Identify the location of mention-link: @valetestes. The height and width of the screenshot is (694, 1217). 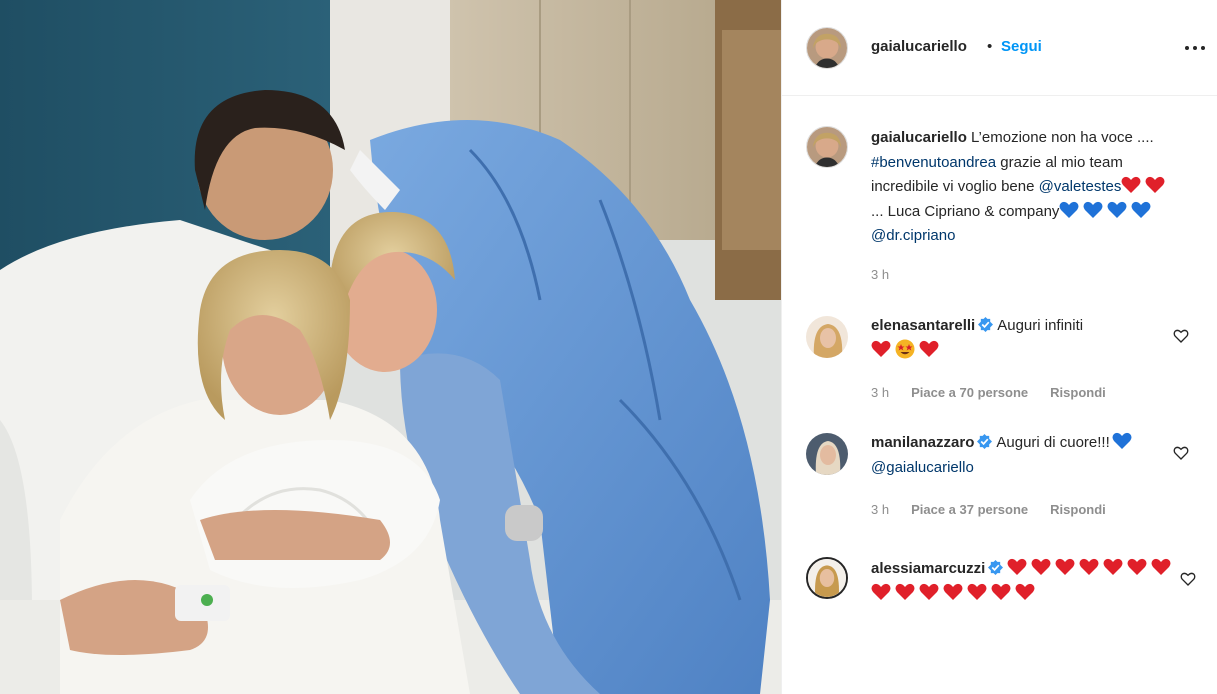
(1080, 186).